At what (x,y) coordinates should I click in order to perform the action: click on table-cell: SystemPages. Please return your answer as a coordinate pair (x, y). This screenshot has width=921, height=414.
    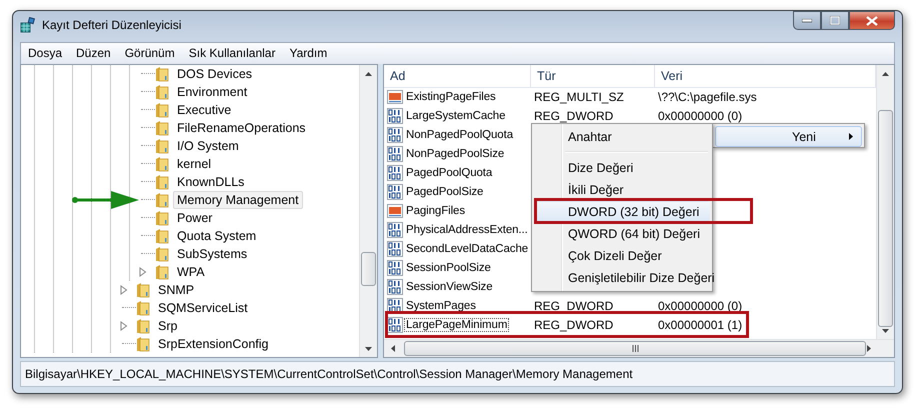
    Looking at the image, I should click on (441, 305).